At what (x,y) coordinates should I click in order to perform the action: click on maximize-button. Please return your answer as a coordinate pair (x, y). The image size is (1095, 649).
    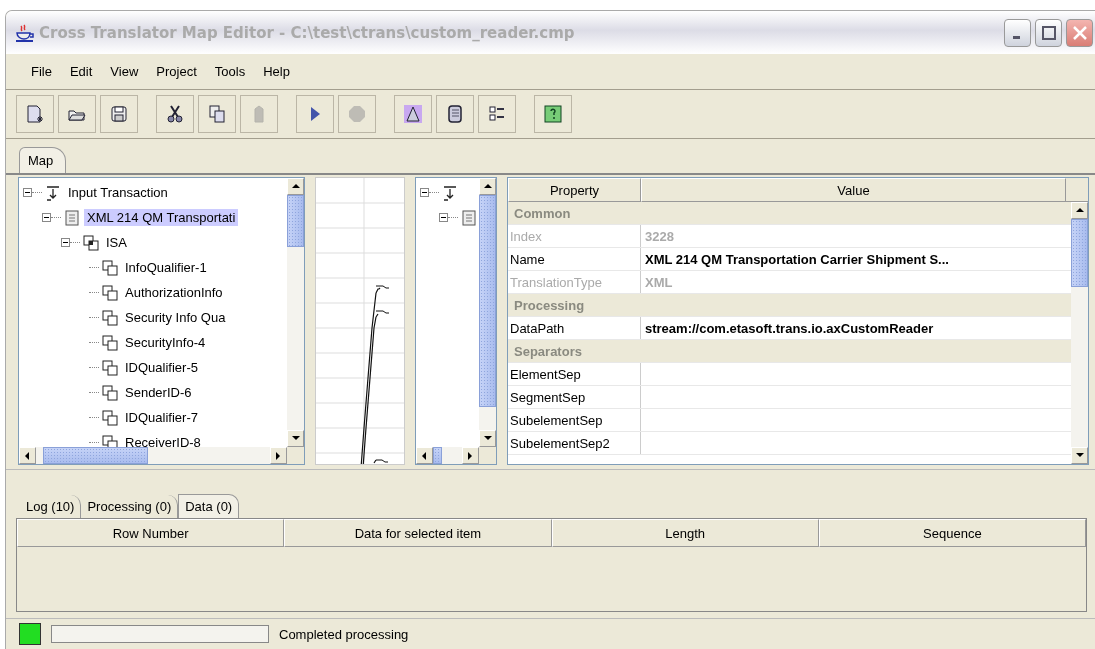
    Looking at the image, I should click on (1048, 32).